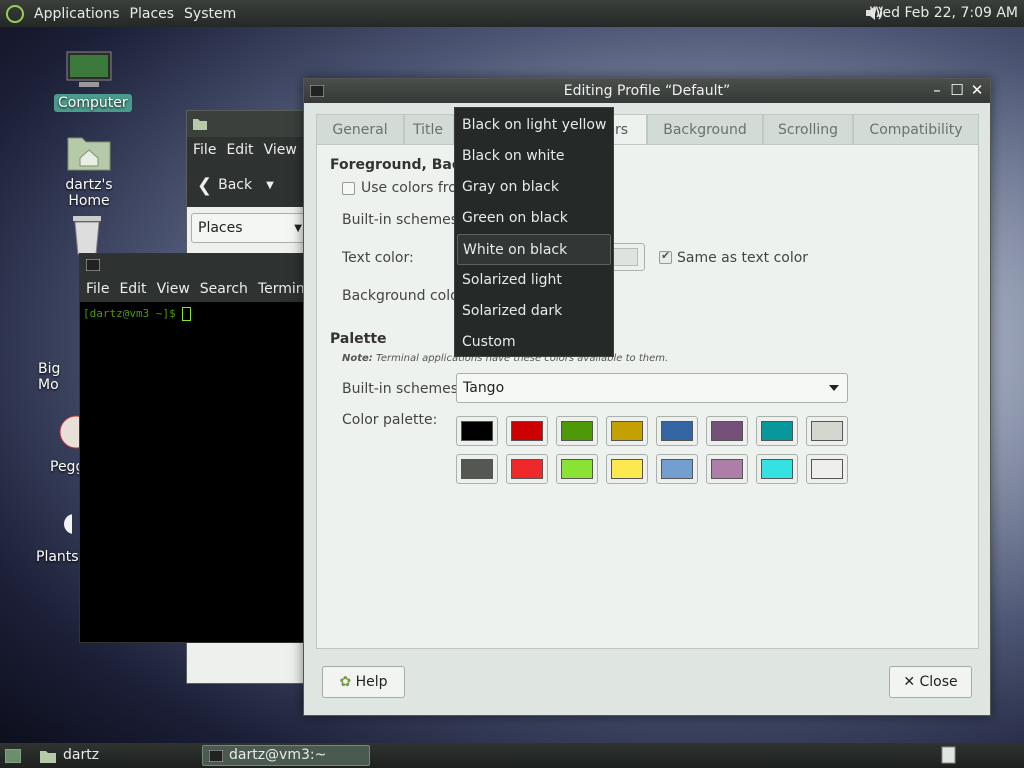 This screenshot has width=1024, height=768. I want to click on minimize-icon: –, so click(937, 90).